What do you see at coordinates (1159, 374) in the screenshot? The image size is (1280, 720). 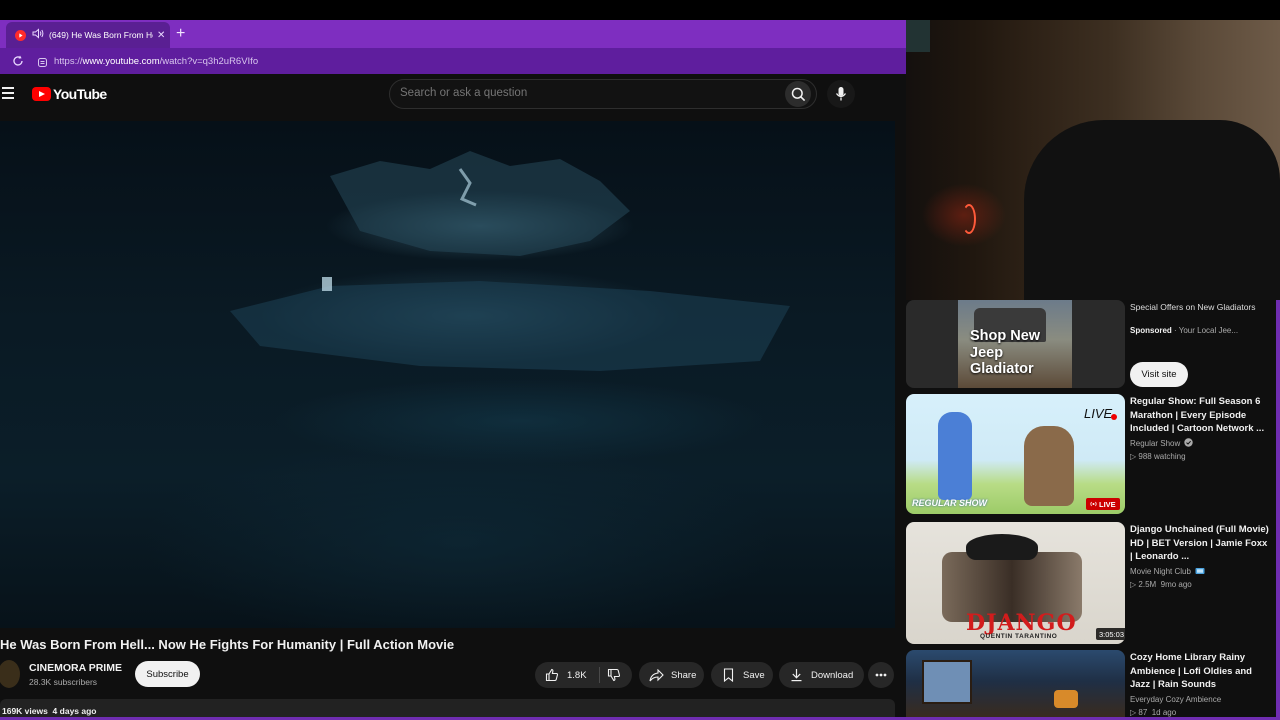 I see `visit-site-button: Visit site` at bounding box center [1159, 374].